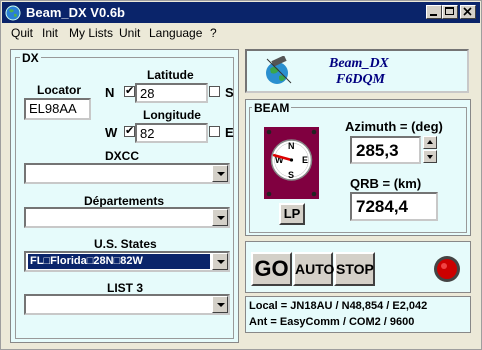 The height and width of the screenshot is (350, 482). I want to click on brand-box: Beam_DX F6DQM, so click(357, 71).